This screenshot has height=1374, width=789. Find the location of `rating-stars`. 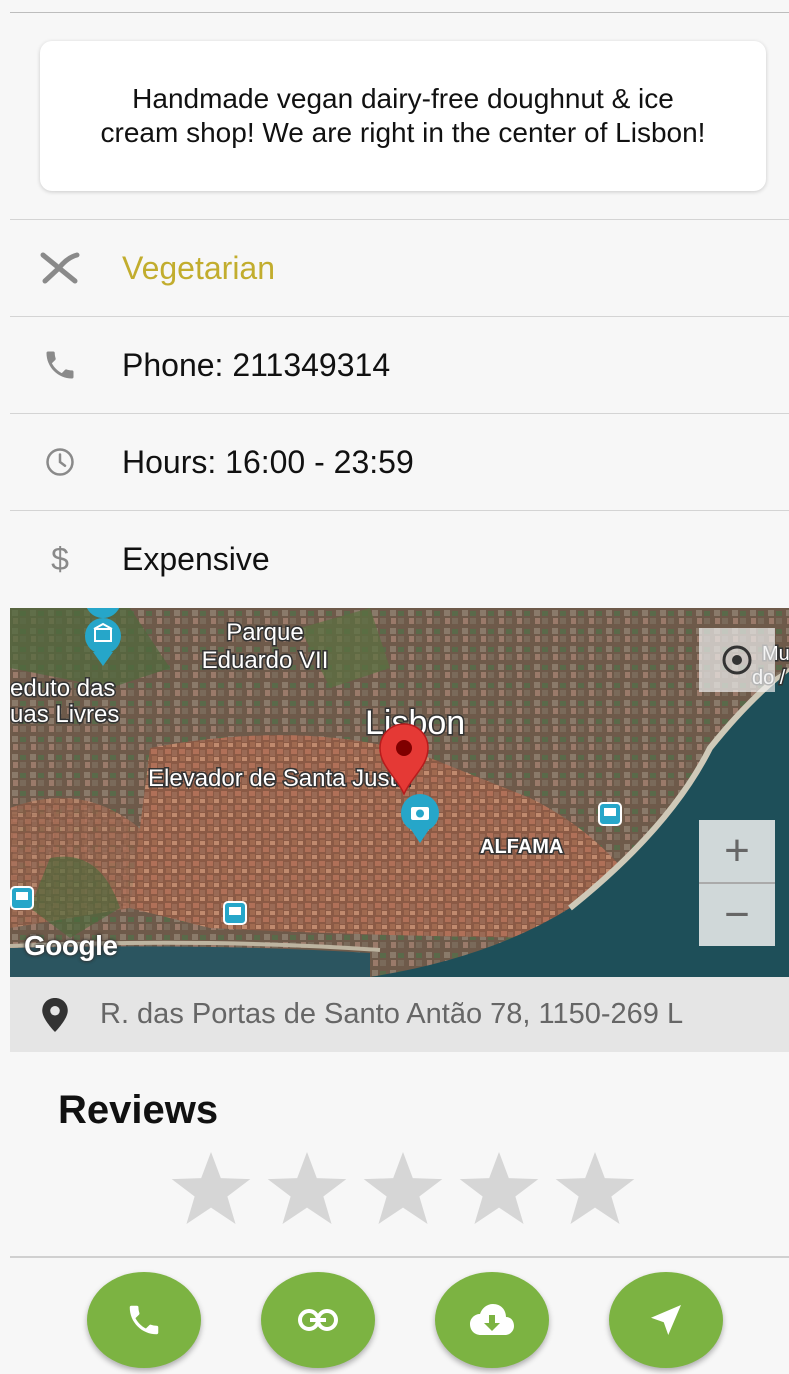

rating-stars is located at coordinates (403, 1188).